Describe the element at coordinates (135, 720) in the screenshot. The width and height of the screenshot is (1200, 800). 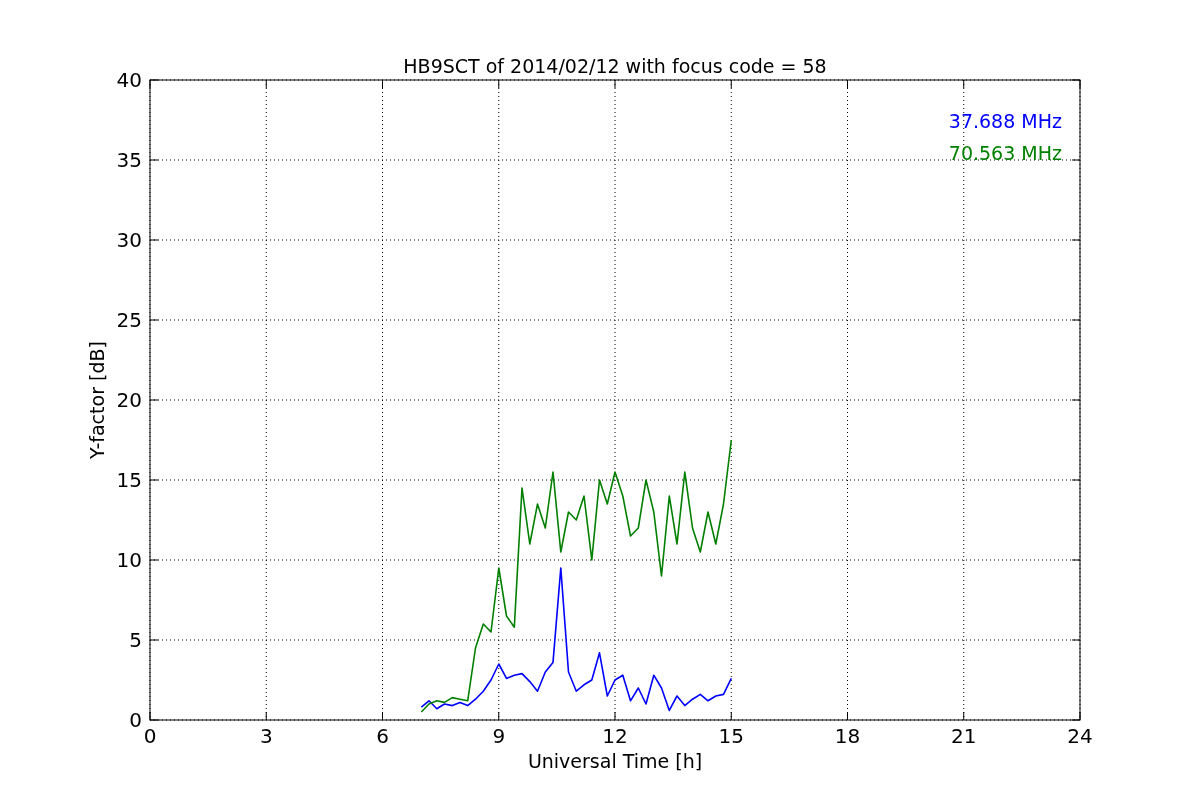
I see `y-tick-label: 0` at that location.